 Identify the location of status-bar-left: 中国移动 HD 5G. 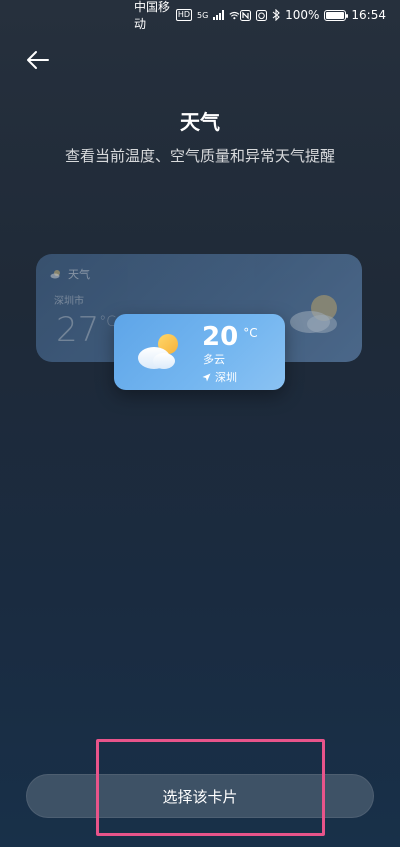
(187, 16).